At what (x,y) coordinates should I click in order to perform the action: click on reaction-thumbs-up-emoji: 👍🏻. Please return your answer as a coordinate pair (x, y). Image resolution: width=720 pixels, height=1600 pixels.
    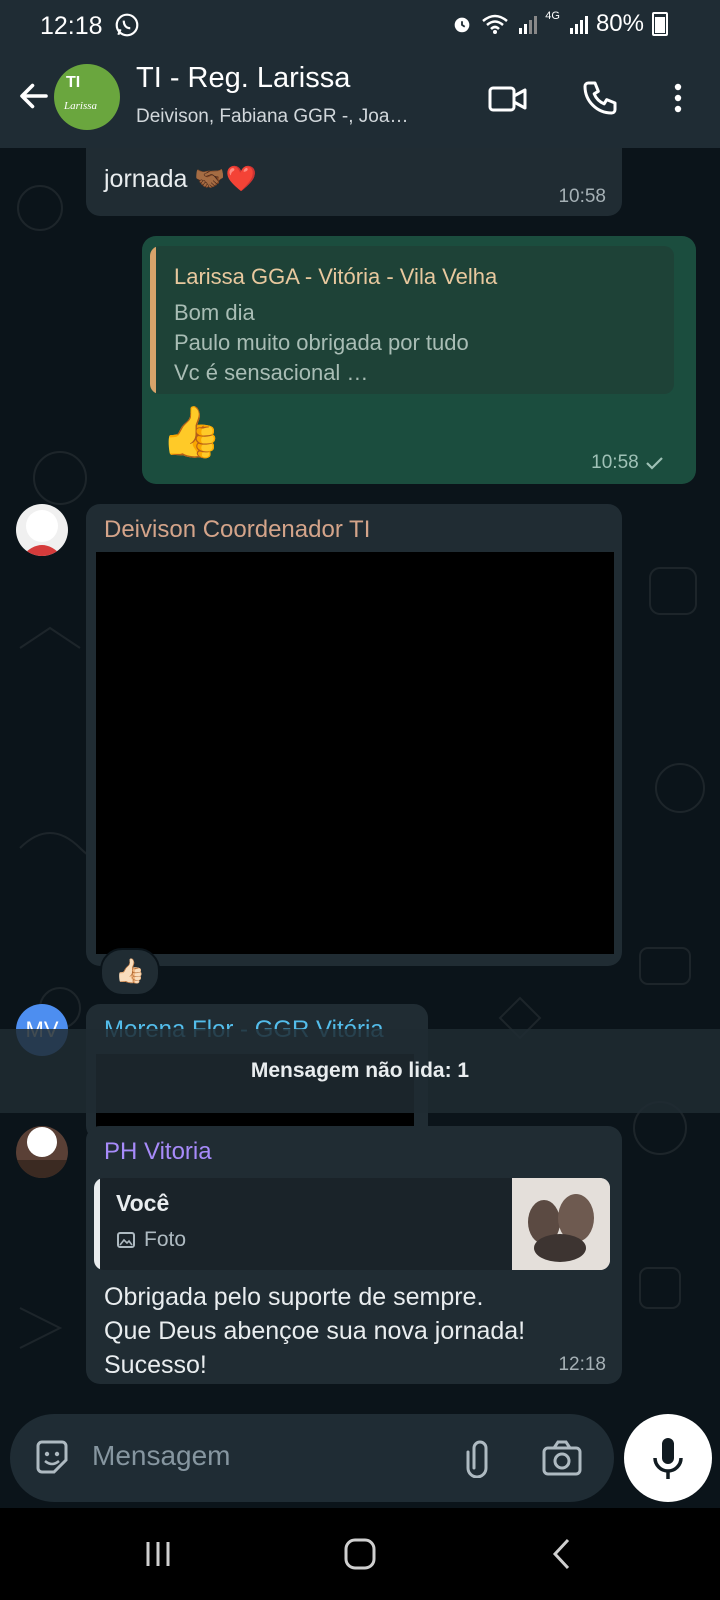
    Looking at the image, I should click on (130, 971).